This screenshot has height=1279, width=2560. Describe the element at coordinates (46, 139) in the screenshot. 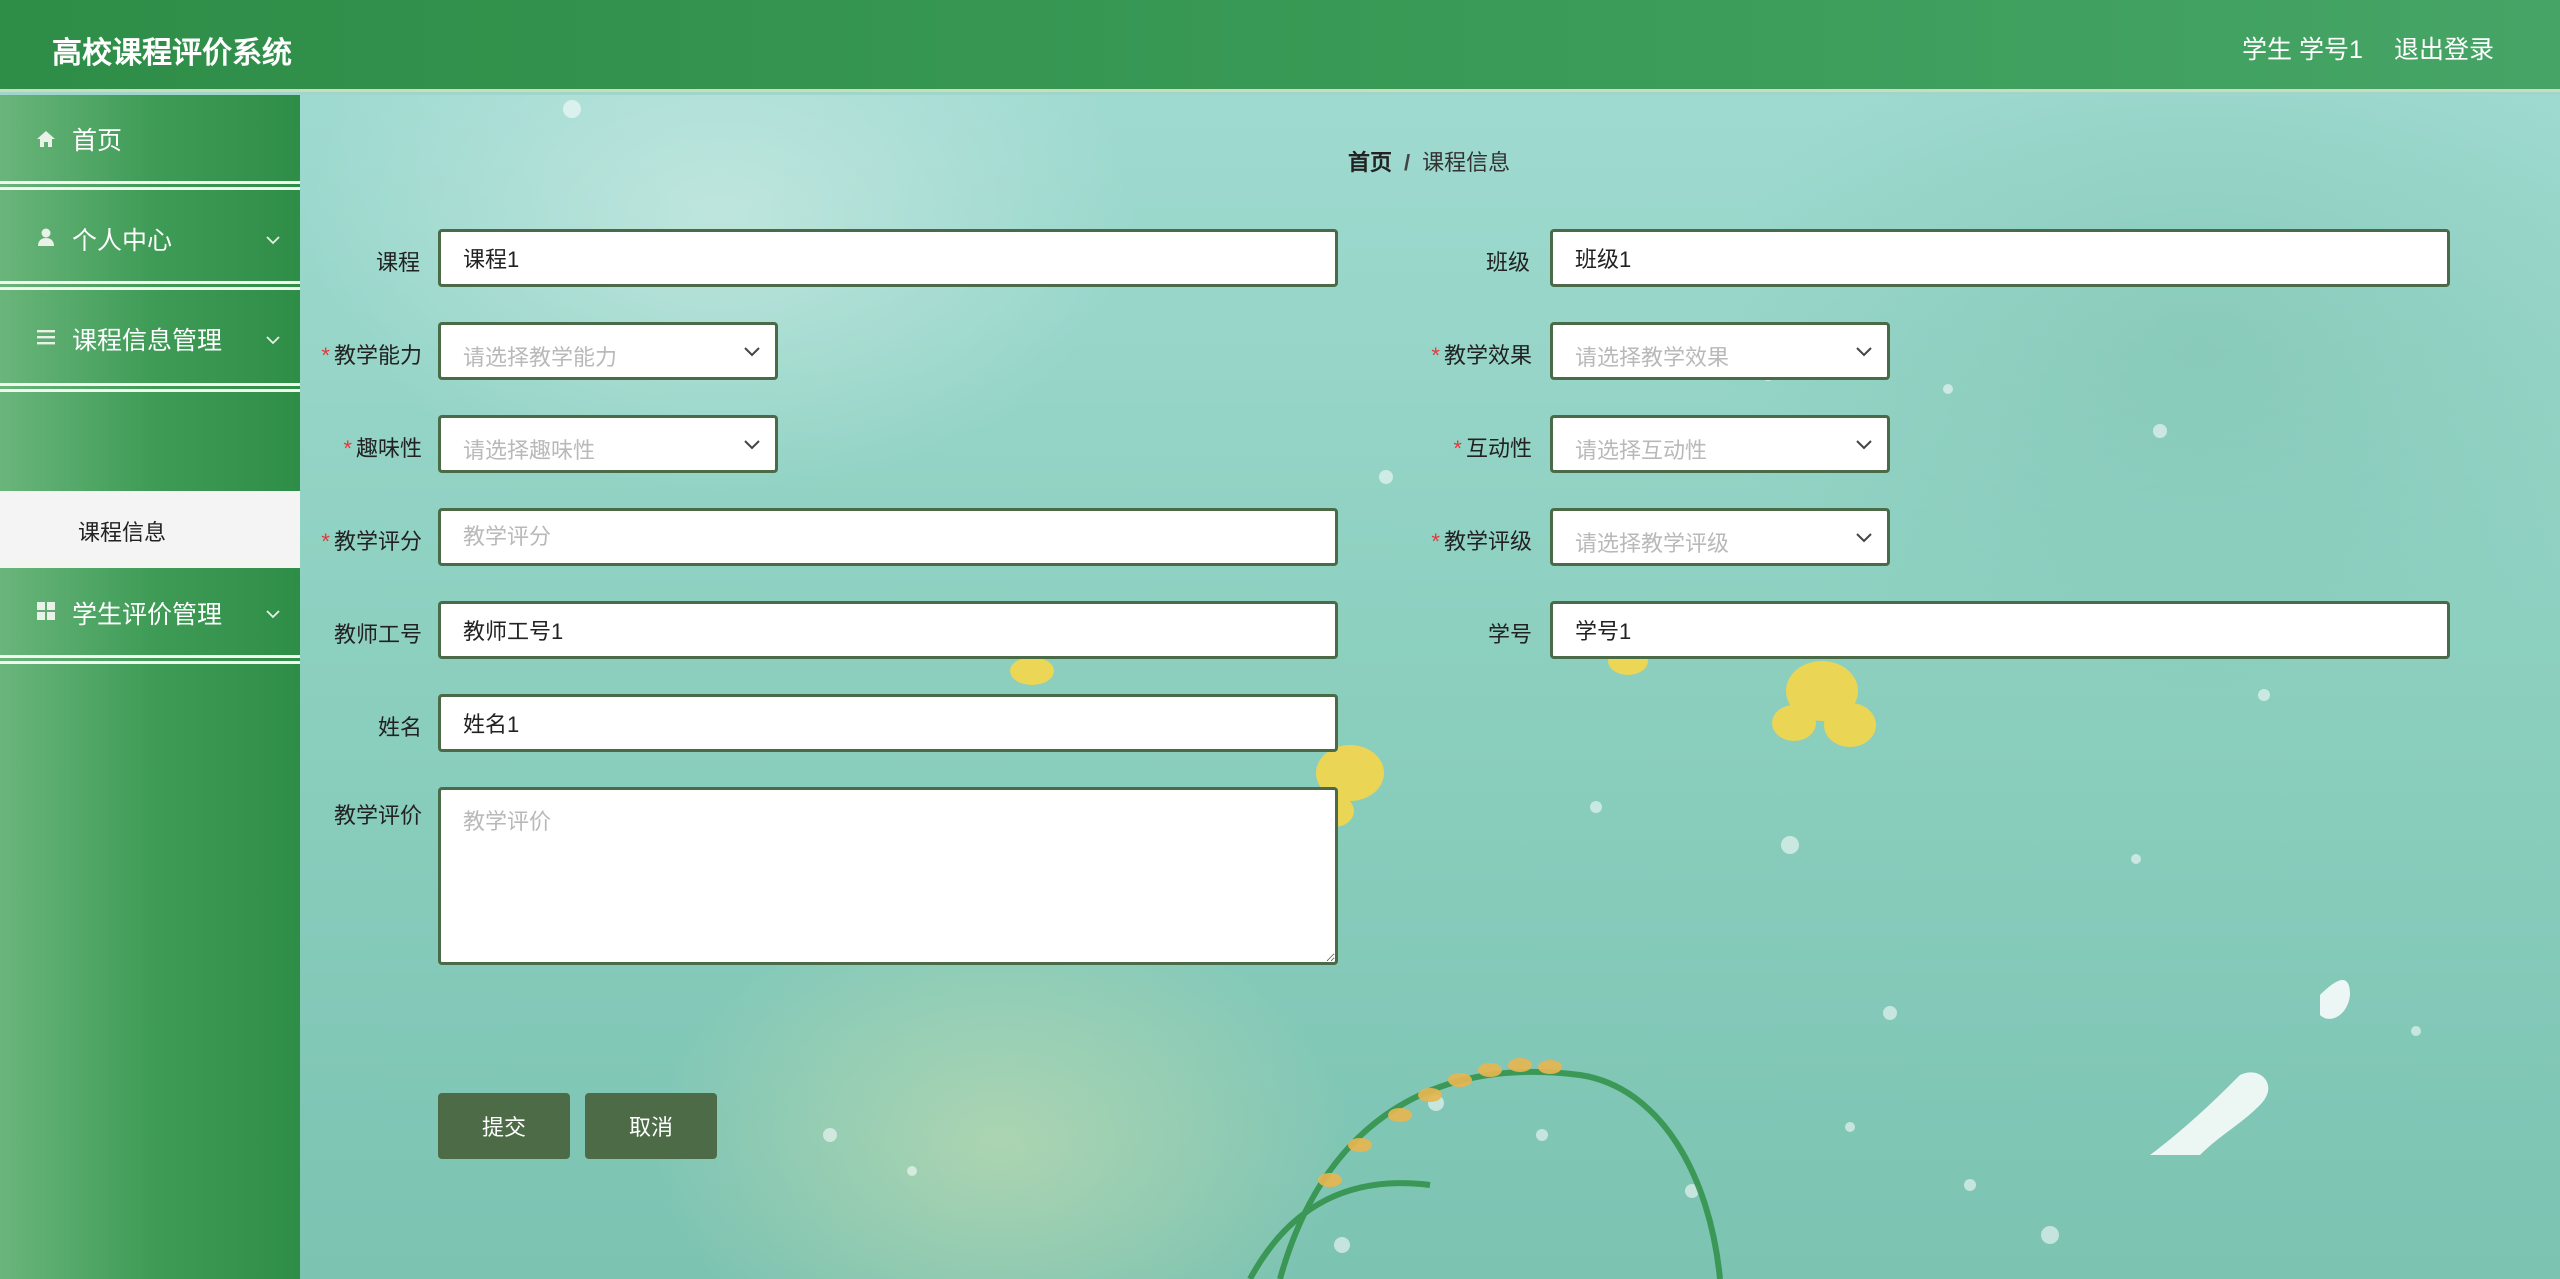

I see `home-icon` at that location.